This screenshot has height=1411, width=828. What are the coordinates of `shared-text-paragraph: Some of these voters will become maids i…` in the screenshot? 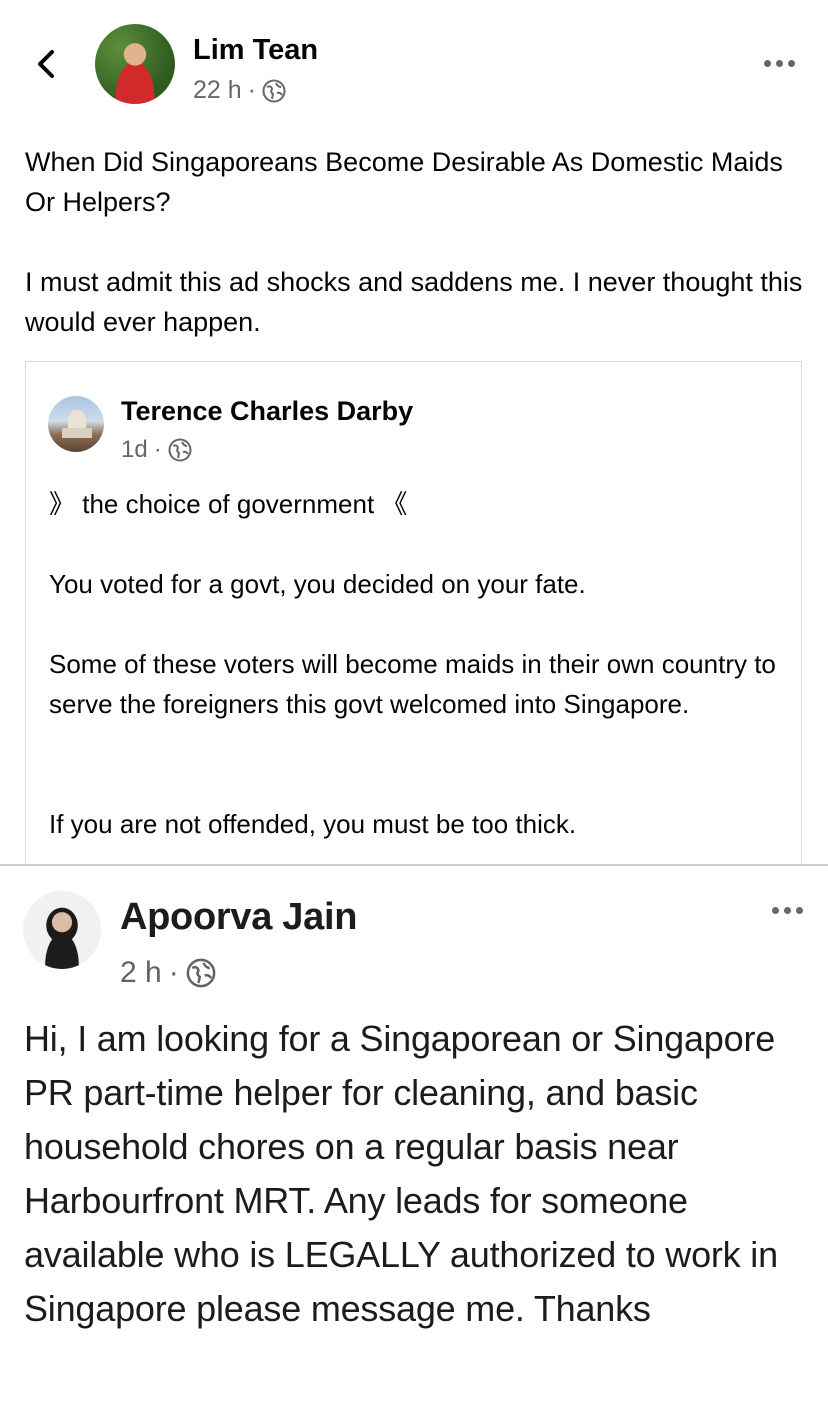 It's located at (412, 684).